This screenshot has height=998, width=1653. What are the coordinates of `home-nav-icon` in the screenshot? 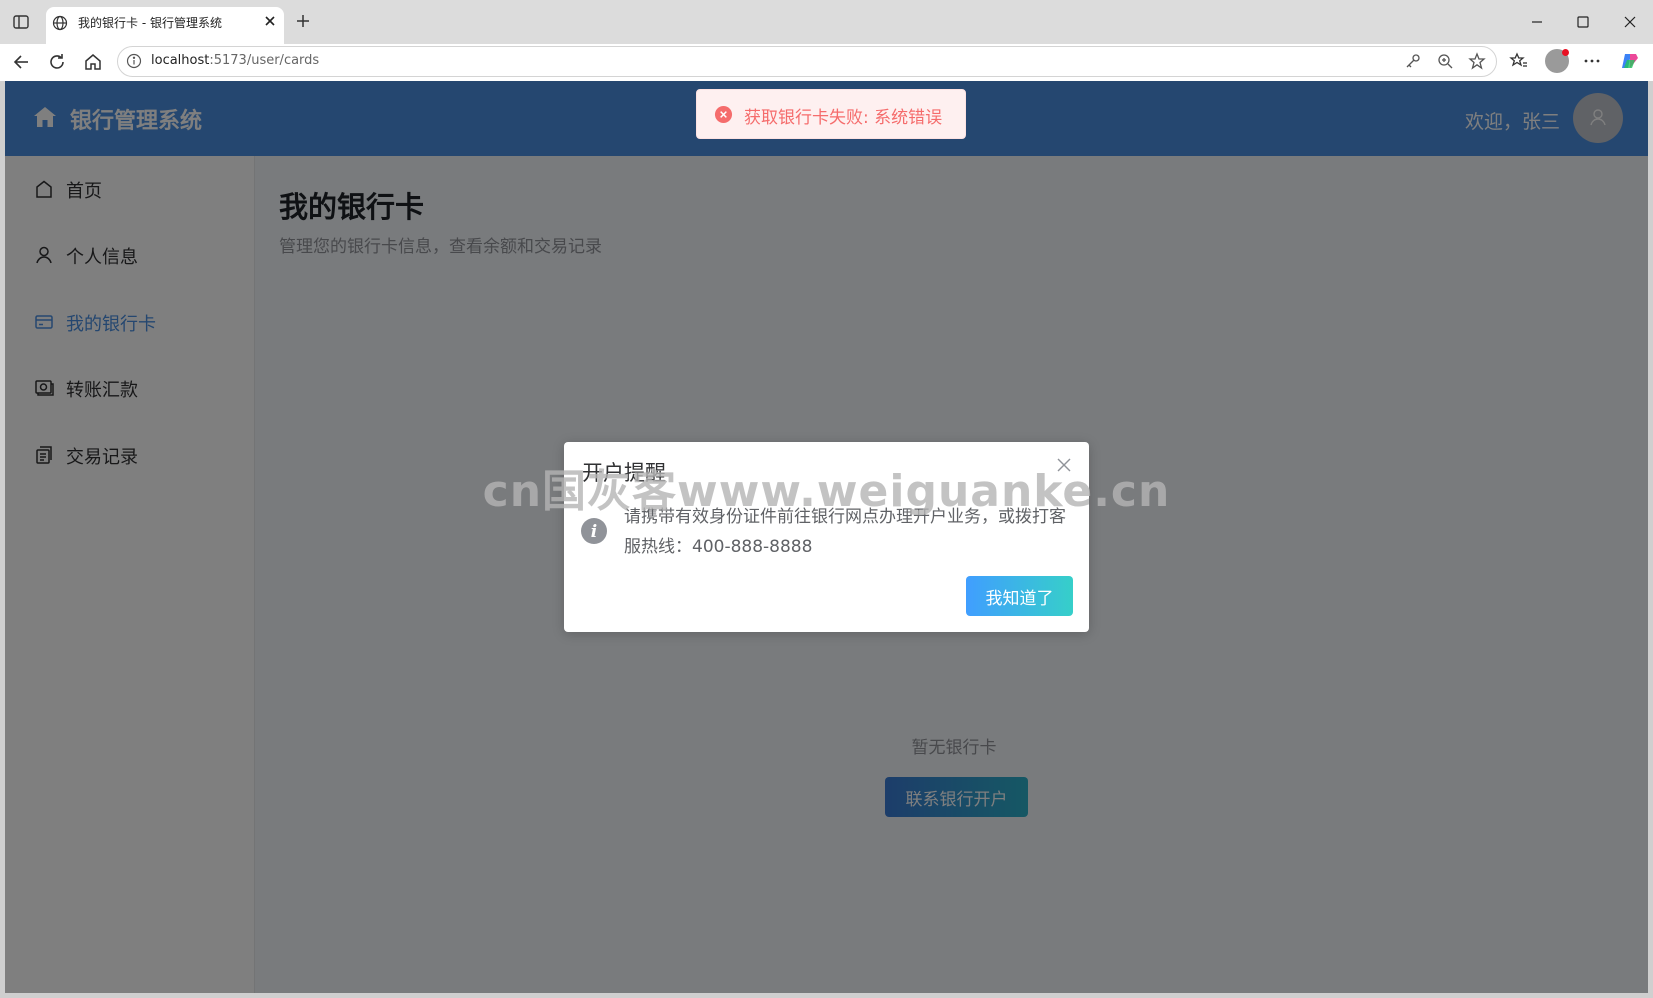 It's located at (93, 62).